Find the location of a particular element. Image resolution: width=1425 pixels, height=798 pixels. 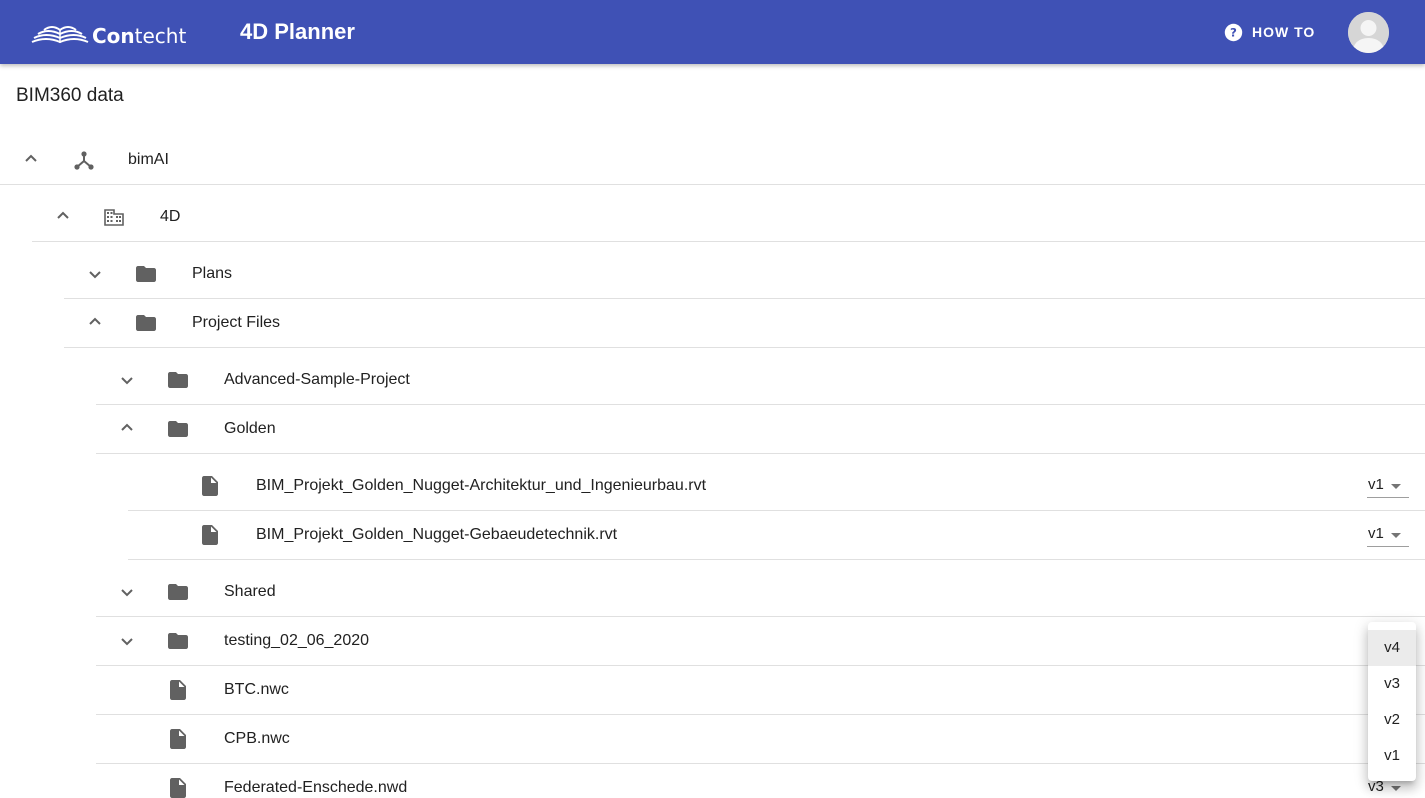

tree-row-plans: Plans is located at coordinates (744, 274).